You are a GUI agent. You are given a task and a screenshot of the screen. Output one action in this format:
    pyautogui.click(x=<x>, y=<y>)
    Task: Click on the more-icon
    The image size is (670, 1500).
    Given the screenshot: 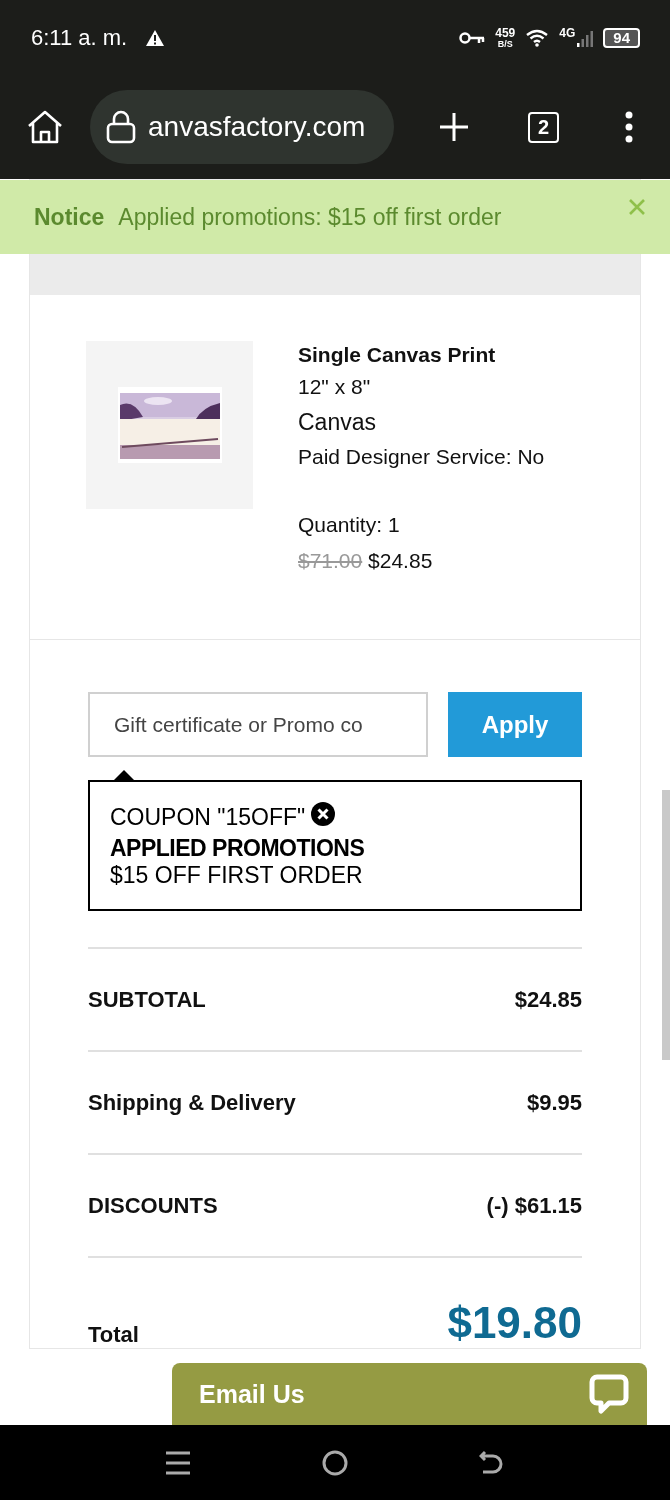 What is the action you would take?
    pyautogui.click(x=629, y=127)
    